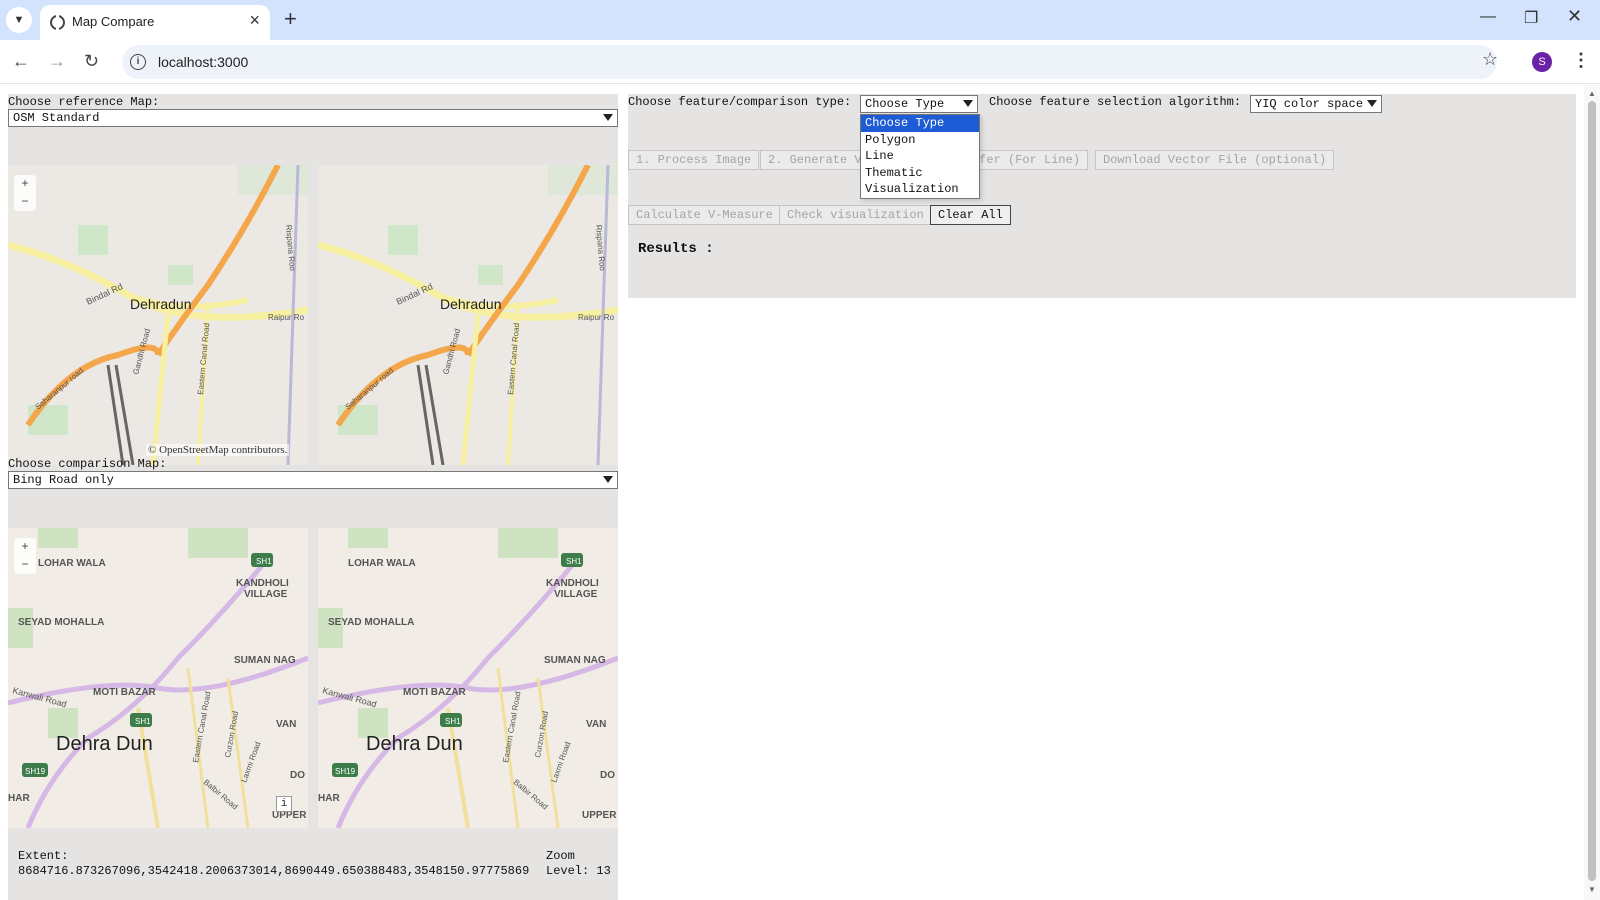 This screenshot has height=900, width=1600. I want to click on results-label: Results :, so click(676, 249).